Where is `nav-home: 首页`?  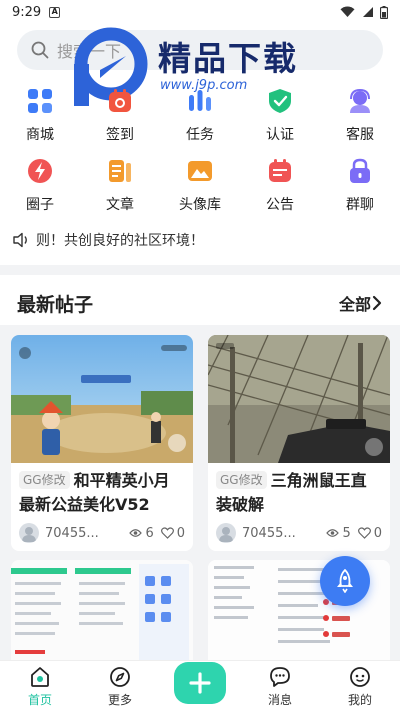 nav-home: 首页 is located at coordinates (40, 686).